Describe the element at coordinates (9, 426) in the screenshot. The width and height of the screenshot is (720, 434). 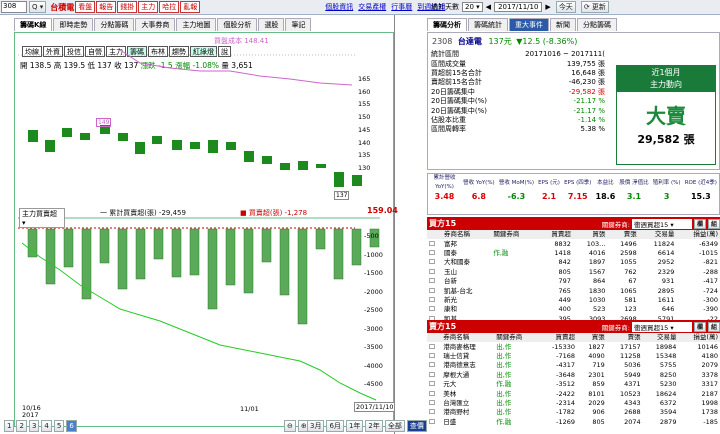
I see `page-1: 1` at that location.